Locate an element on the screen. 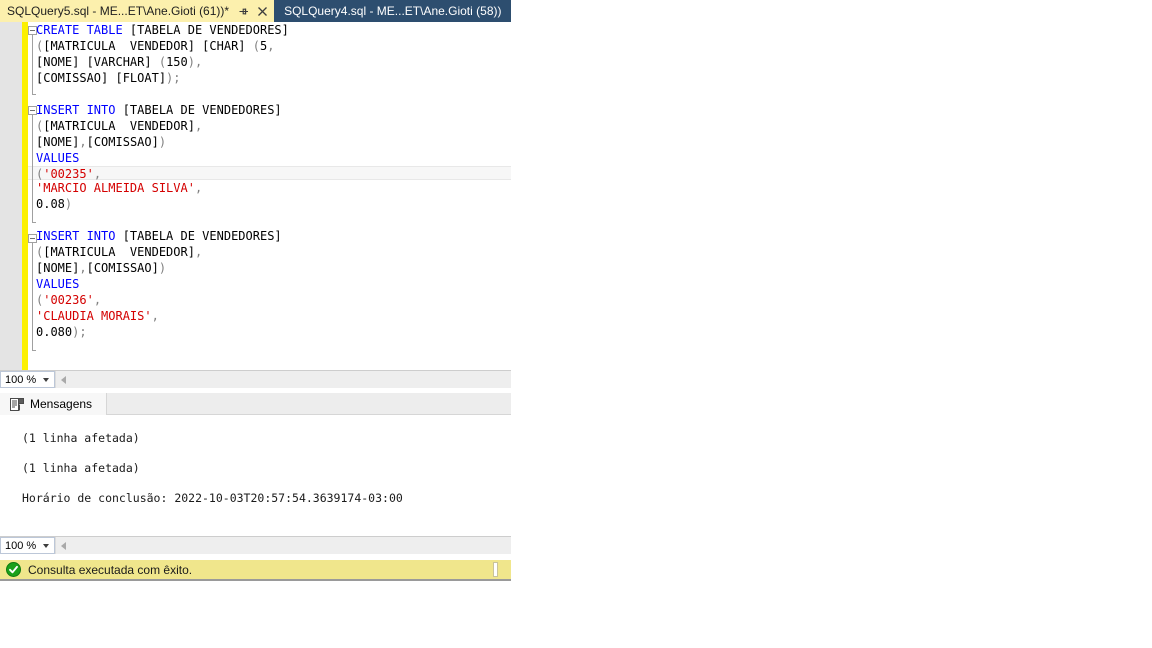  code-line: ([MATRICULA VENDEDOR] [CHAR] (5, is located at coordinates (269, 46).